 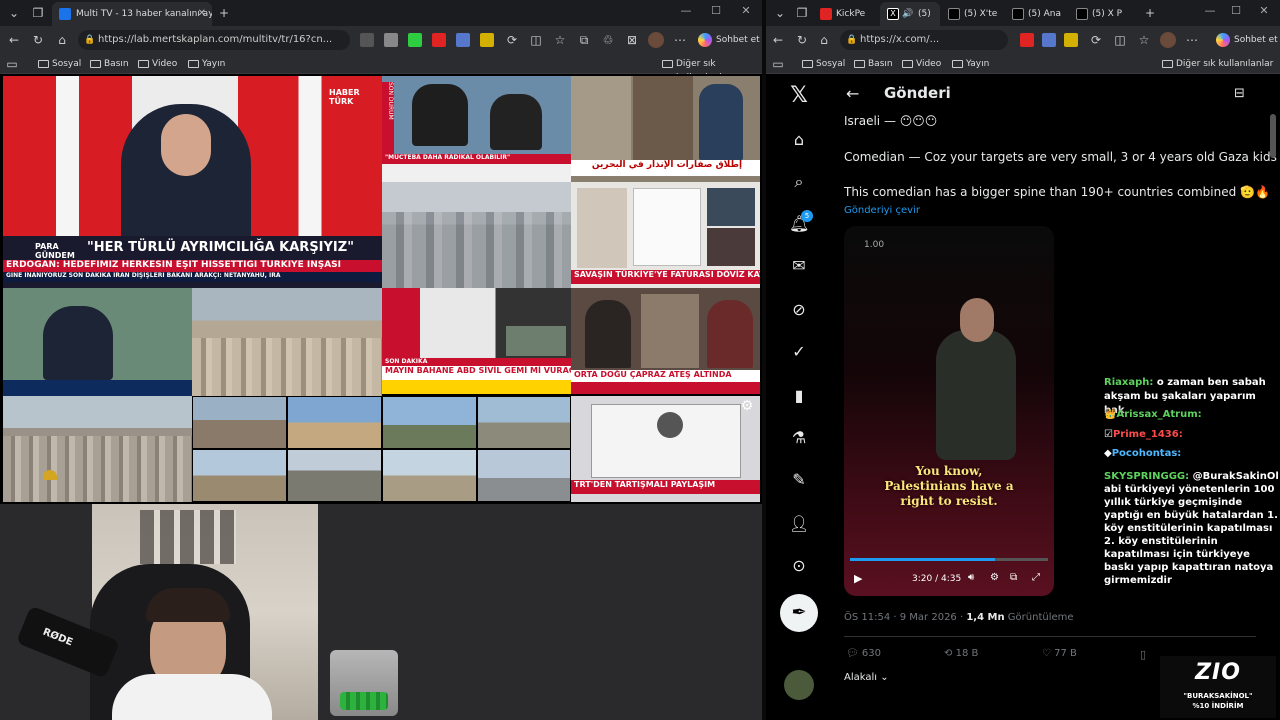 What do you see at coordinates (1143, 654) in the screenshot?
I see `bookmark-button: ▯` at bounding box center [1143, 654].